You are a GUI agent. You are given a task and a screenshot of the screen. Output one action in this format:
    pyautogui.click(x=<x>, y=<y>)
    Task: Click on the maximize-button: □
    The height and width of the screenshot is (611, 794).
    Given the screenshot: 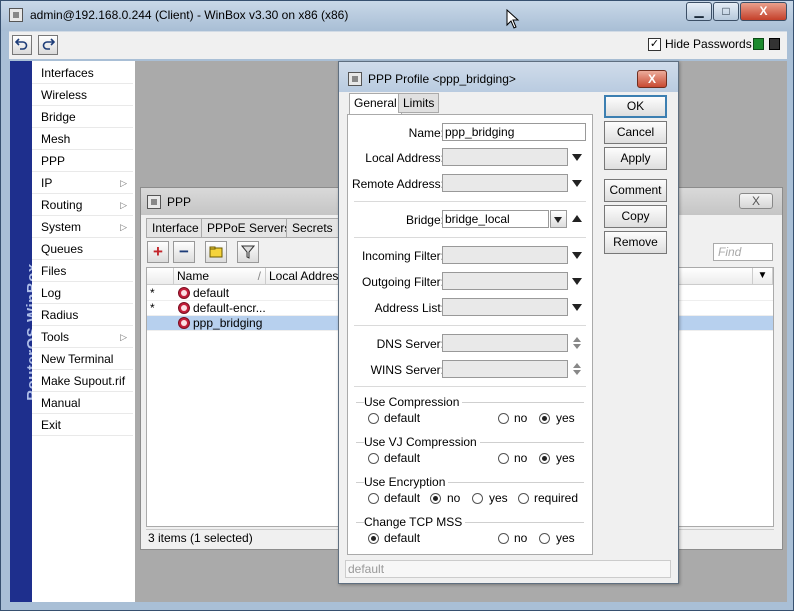 What is the action you would take?
    pyautogui.click(x=726, y=11)
    